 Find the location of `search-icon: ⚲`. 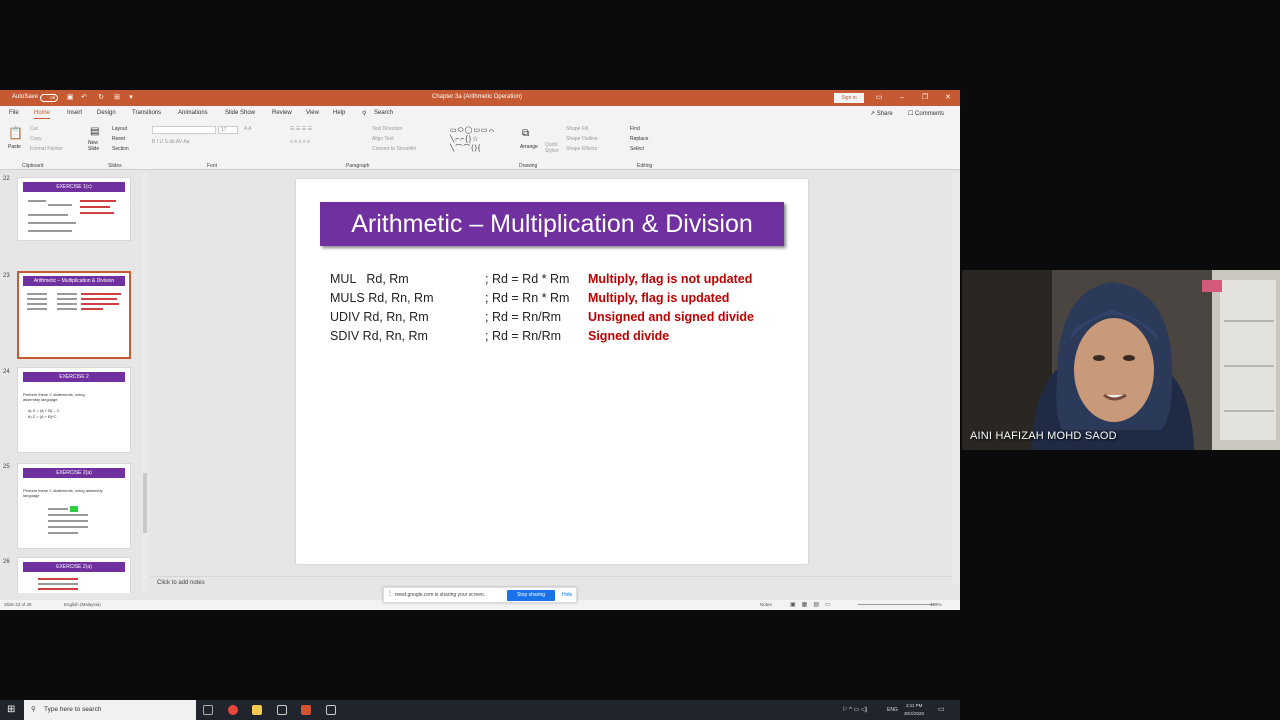

search-icon: ⚲ is located at coordinates (364, 113).